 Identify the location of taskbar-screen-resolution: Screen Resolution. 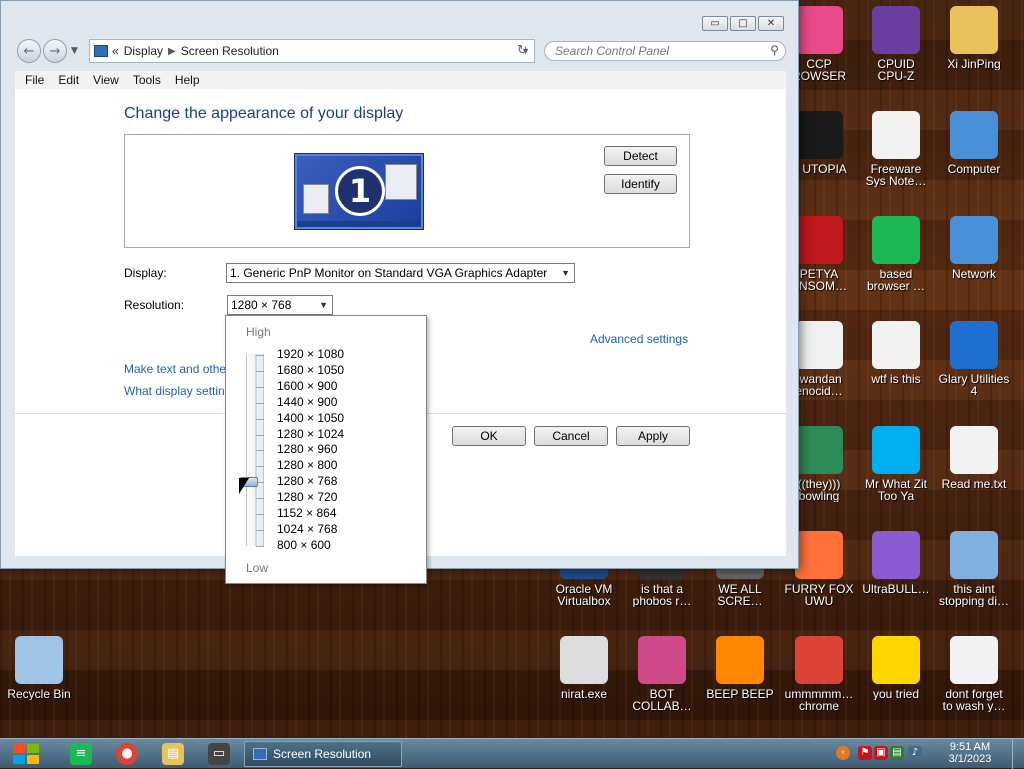
(323, 754).